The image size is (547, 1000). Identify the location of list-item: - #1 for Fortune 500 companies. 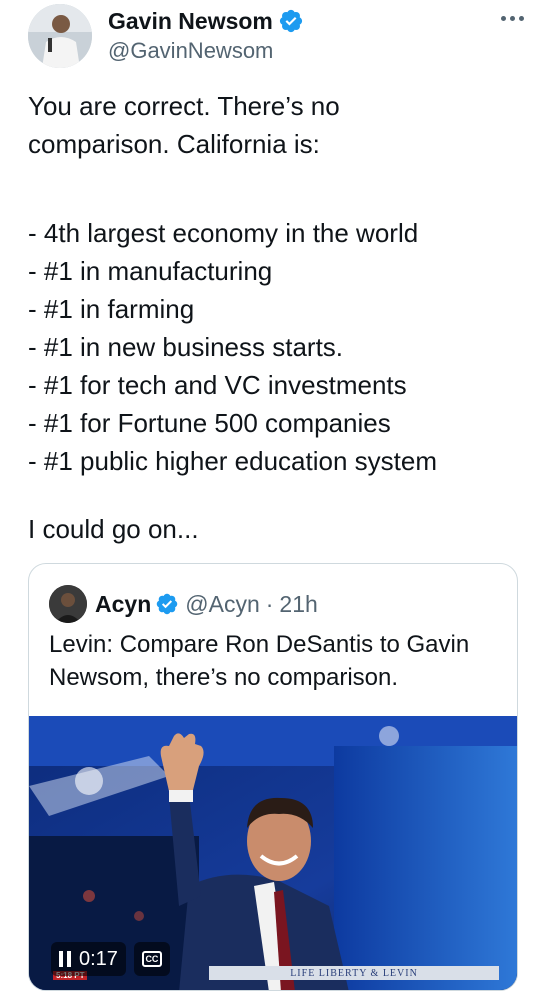
(209, 422).